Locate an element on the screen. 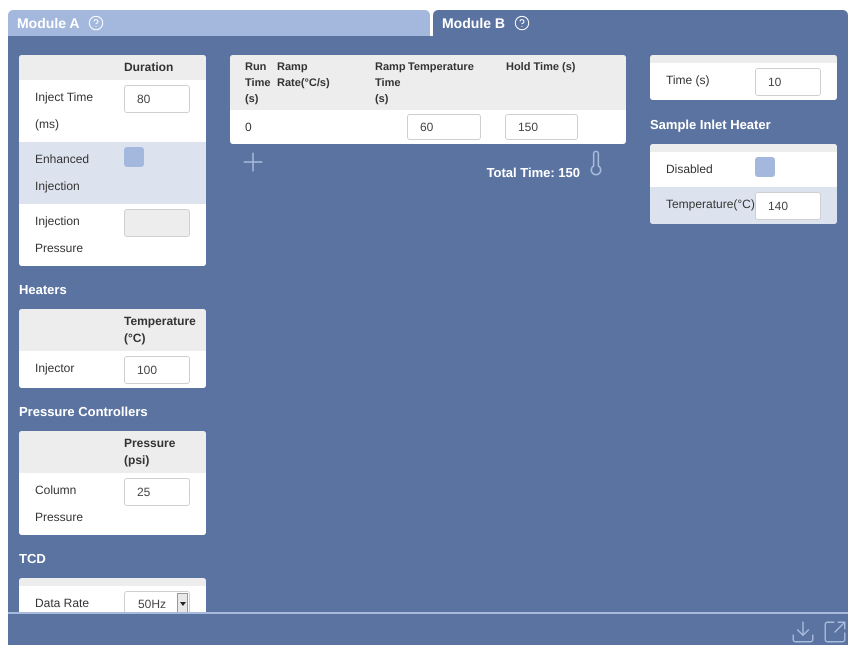 This screenshot has width=848, height=645. table-cell-text: 0 is located at coordinates (249, 127).